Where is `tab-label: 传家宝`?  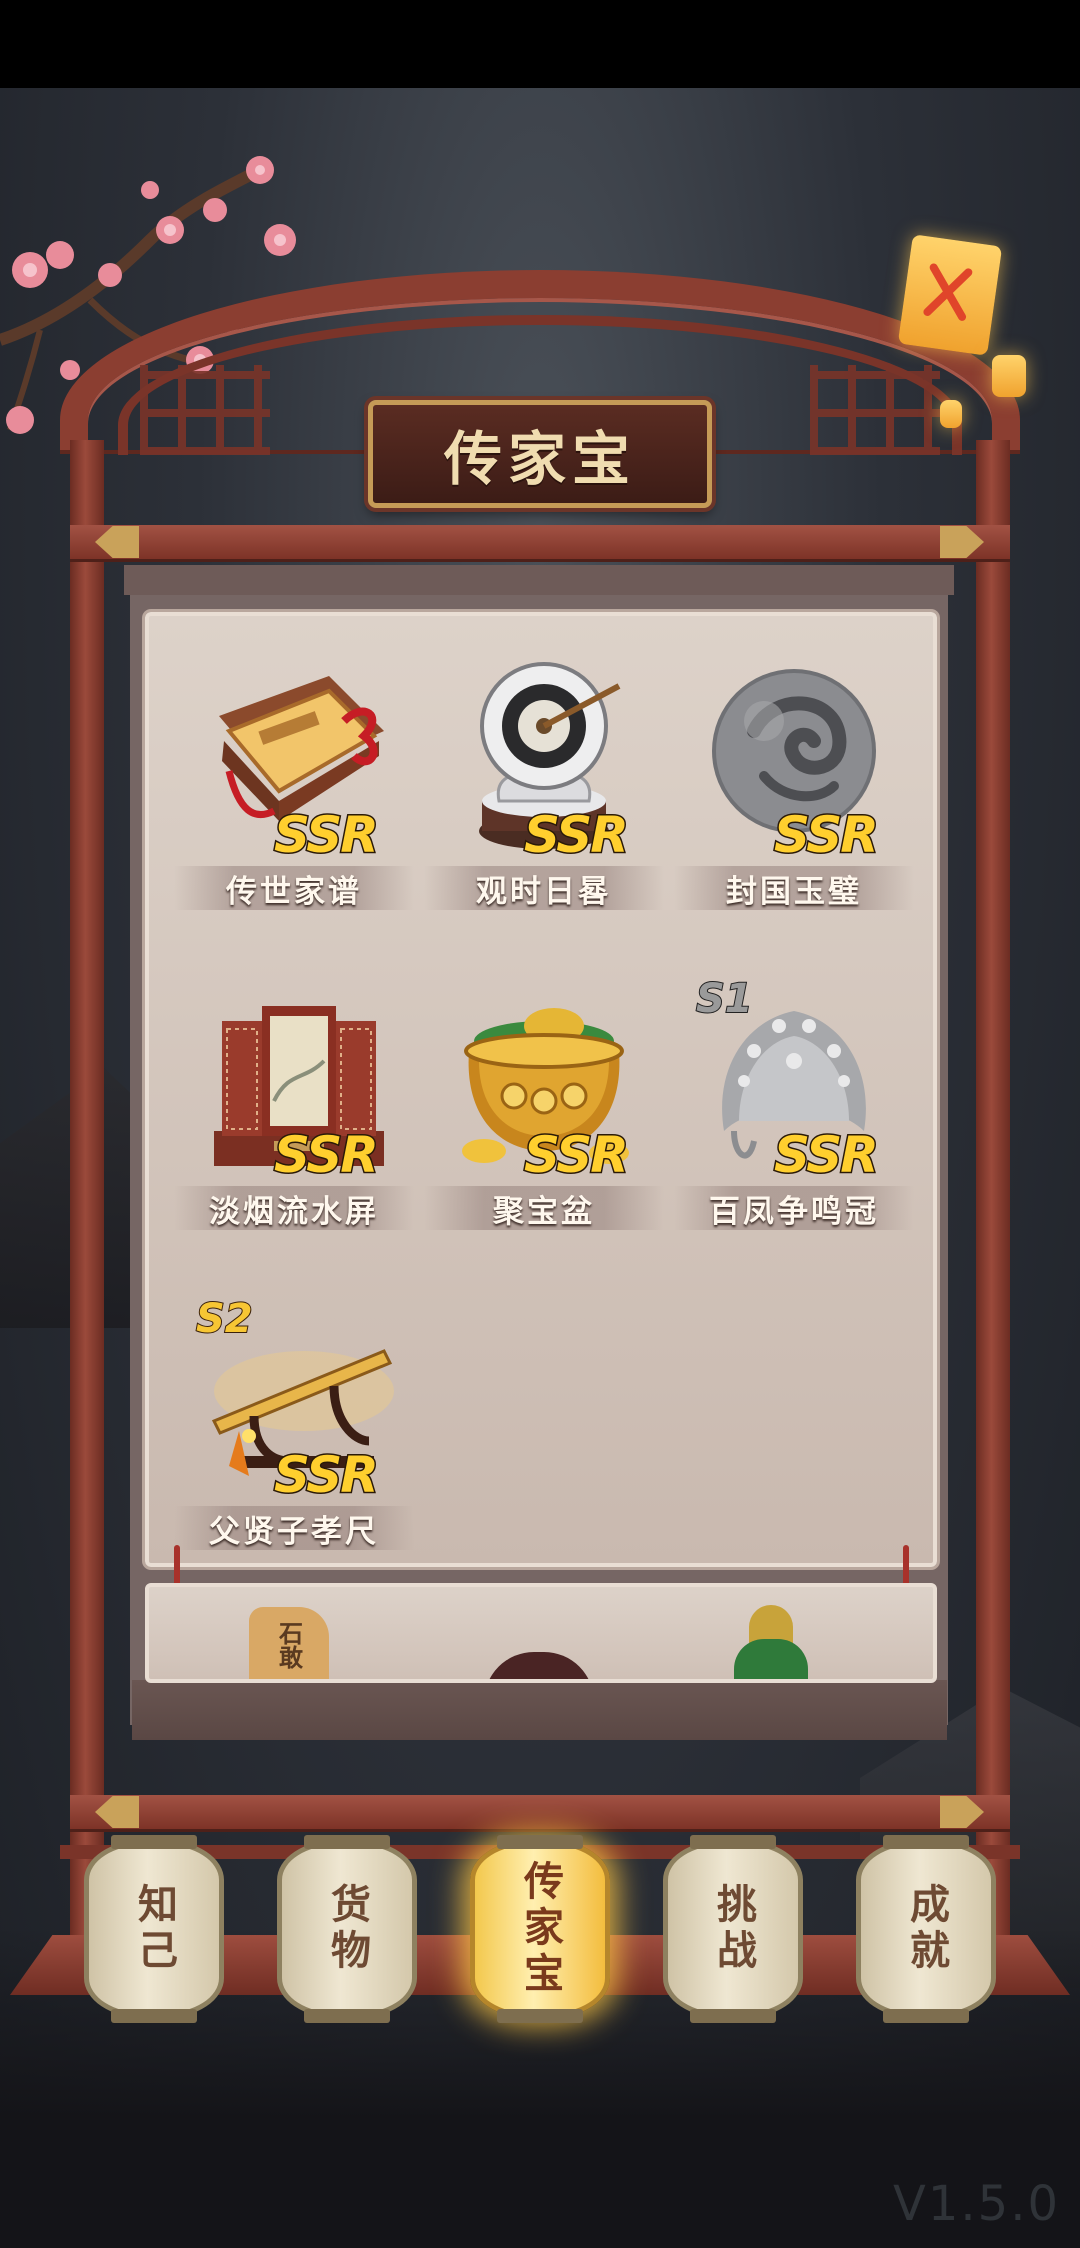
tab-label: 传家宝 is located at coordinates (540, 1929).